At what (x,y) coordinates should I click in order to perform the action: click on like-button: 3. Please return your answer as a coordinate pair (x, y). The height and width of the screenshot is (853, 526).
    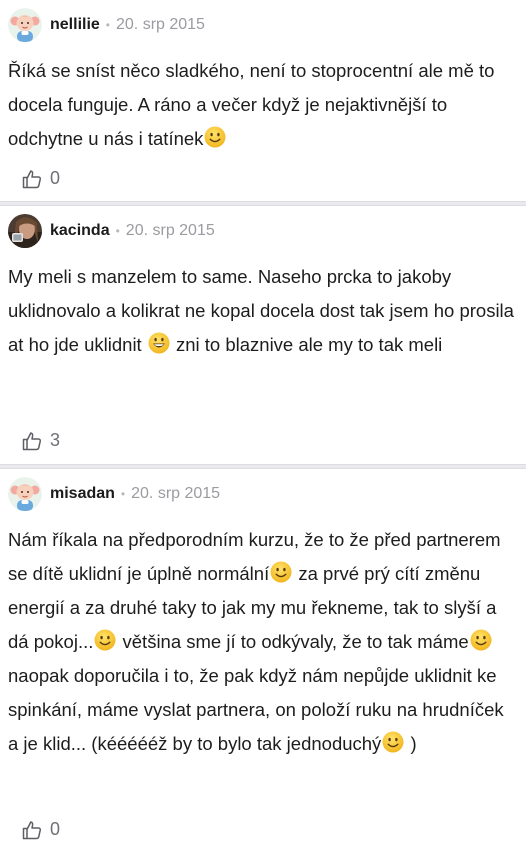
    Looking at the image, I should click on (41, 440).